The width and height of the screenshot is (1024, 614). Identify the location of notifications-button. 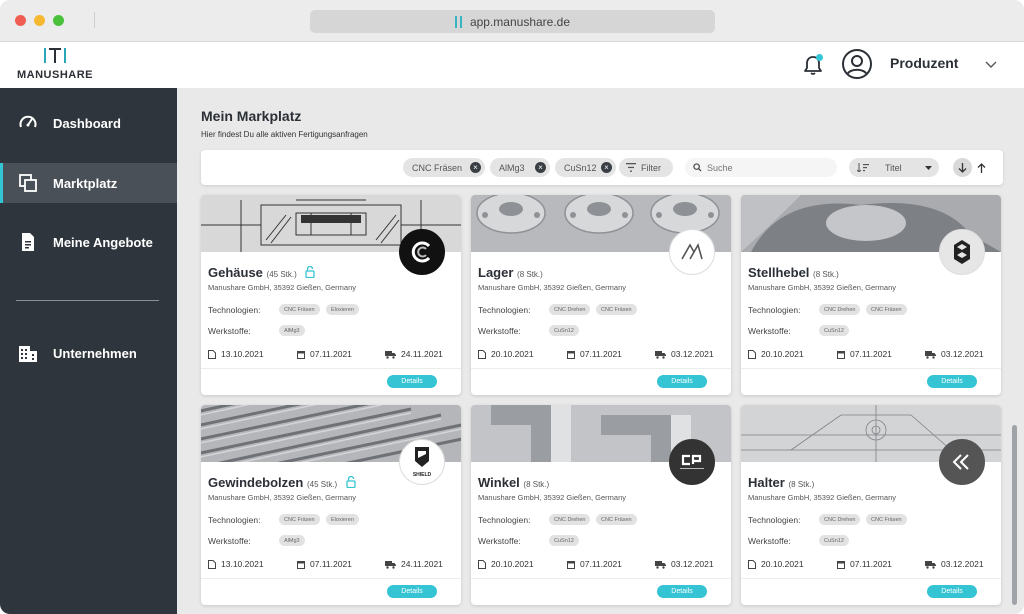
(813, 65).